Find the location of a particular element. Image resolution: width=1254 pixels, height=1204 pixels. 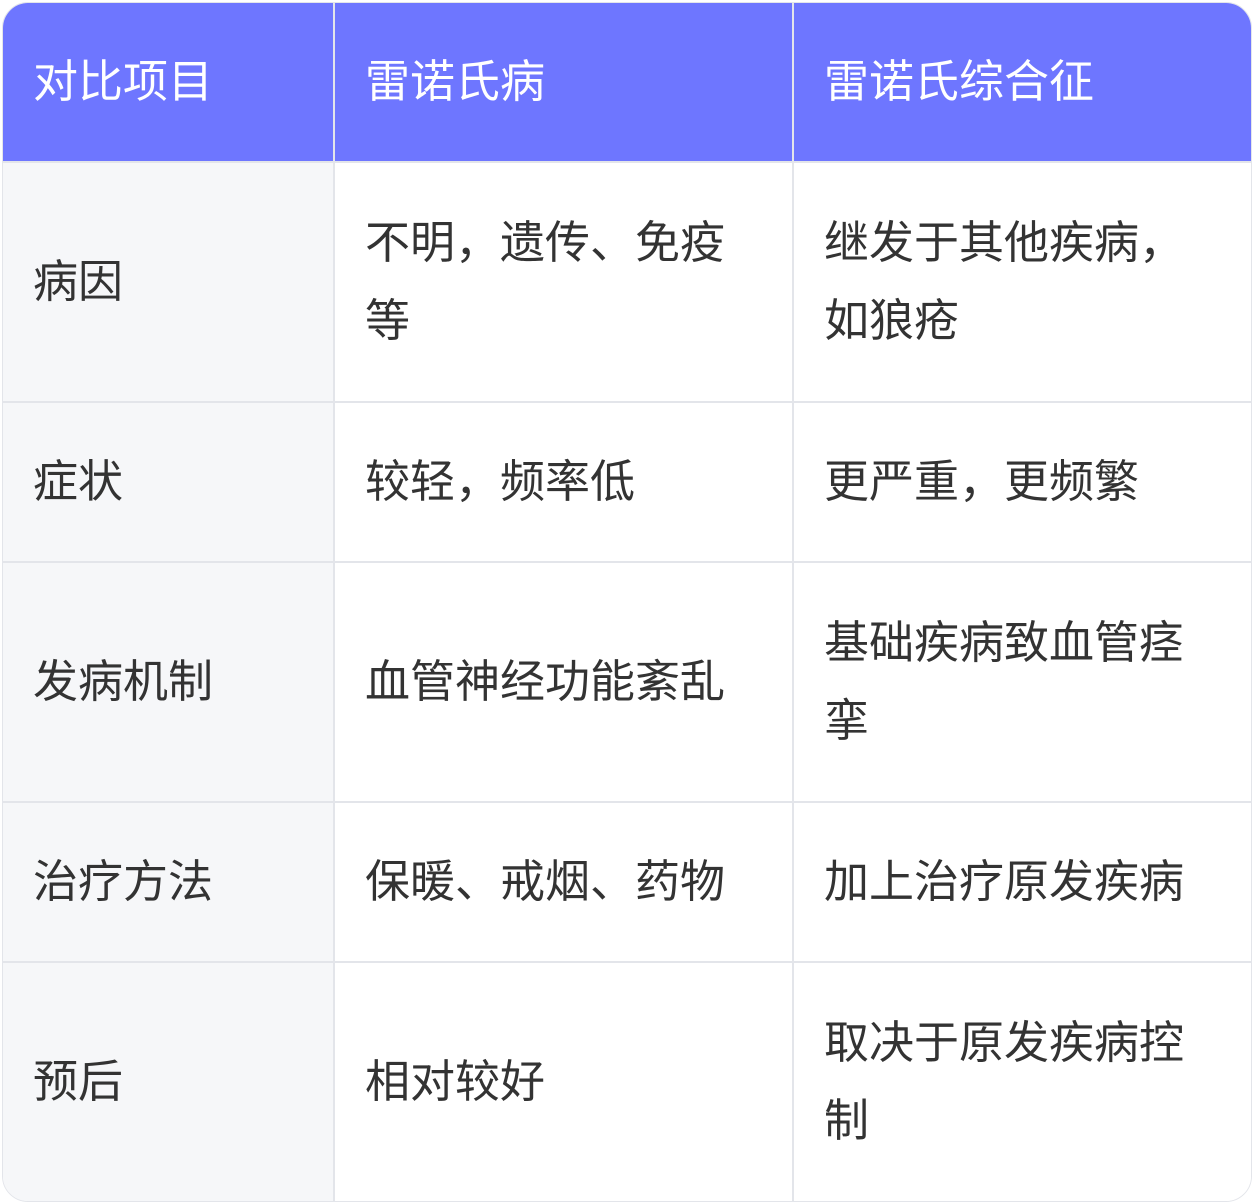

header-row: 对比项目 雷诺氏病 雷诺氏综合征 is located at coordinates (627, 83).